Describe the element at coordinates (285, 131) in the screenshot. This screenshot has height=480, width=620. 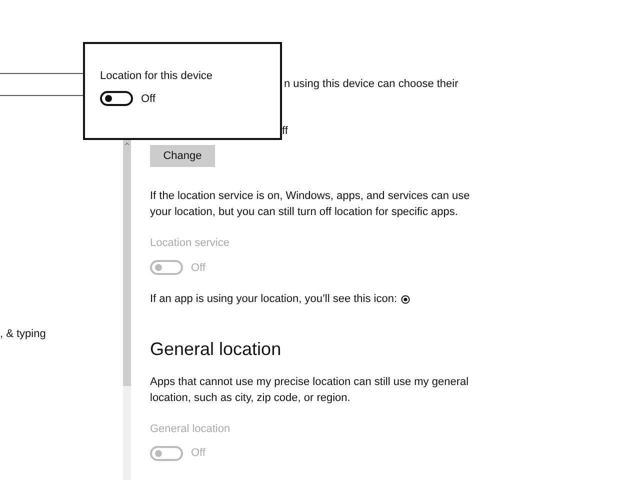
I see `description-text: ff` at that location.